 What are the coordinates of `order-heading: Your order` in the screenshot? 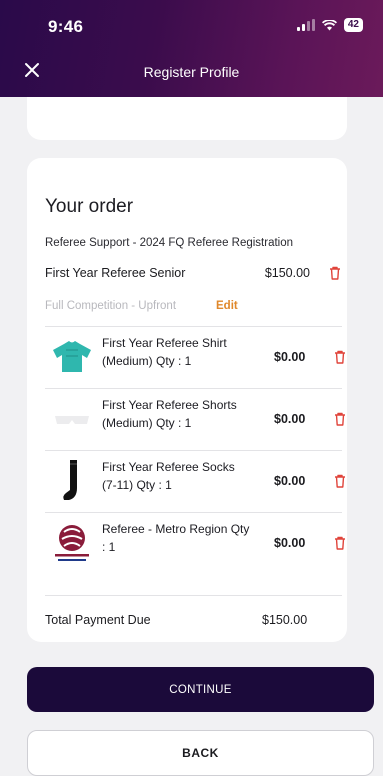 It's located at (89, 206).